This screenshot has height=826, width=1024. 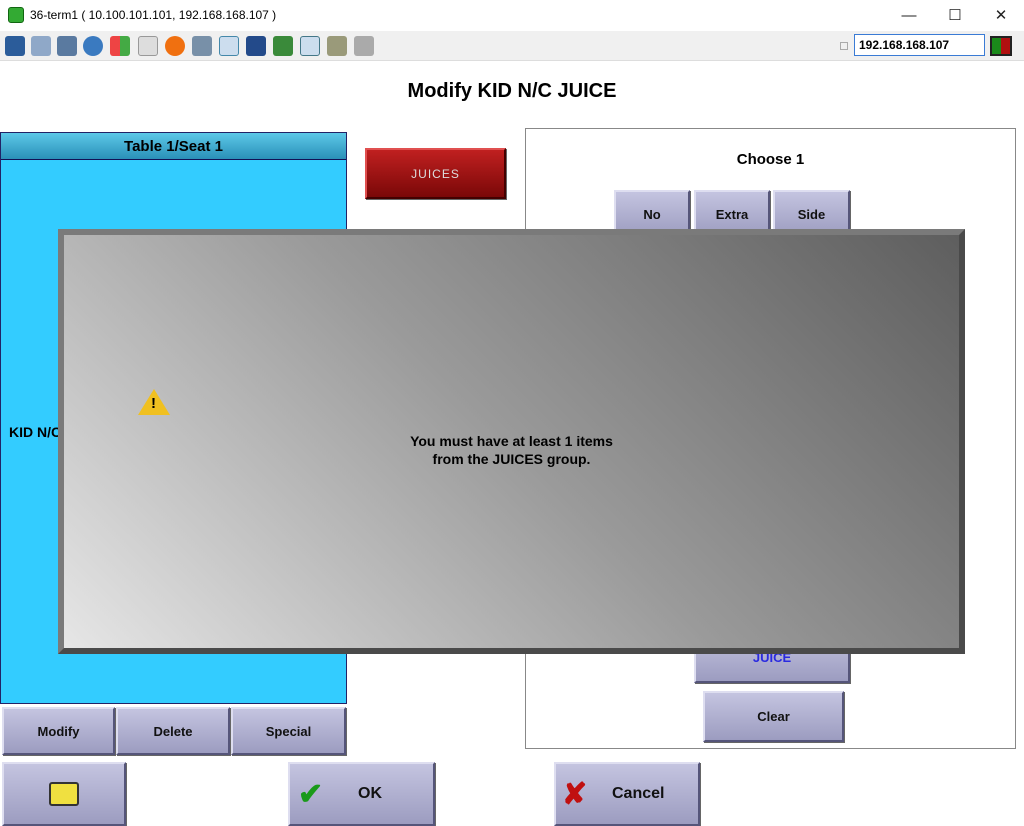 I want to click on chat-icon, so click(x=364, y=46).